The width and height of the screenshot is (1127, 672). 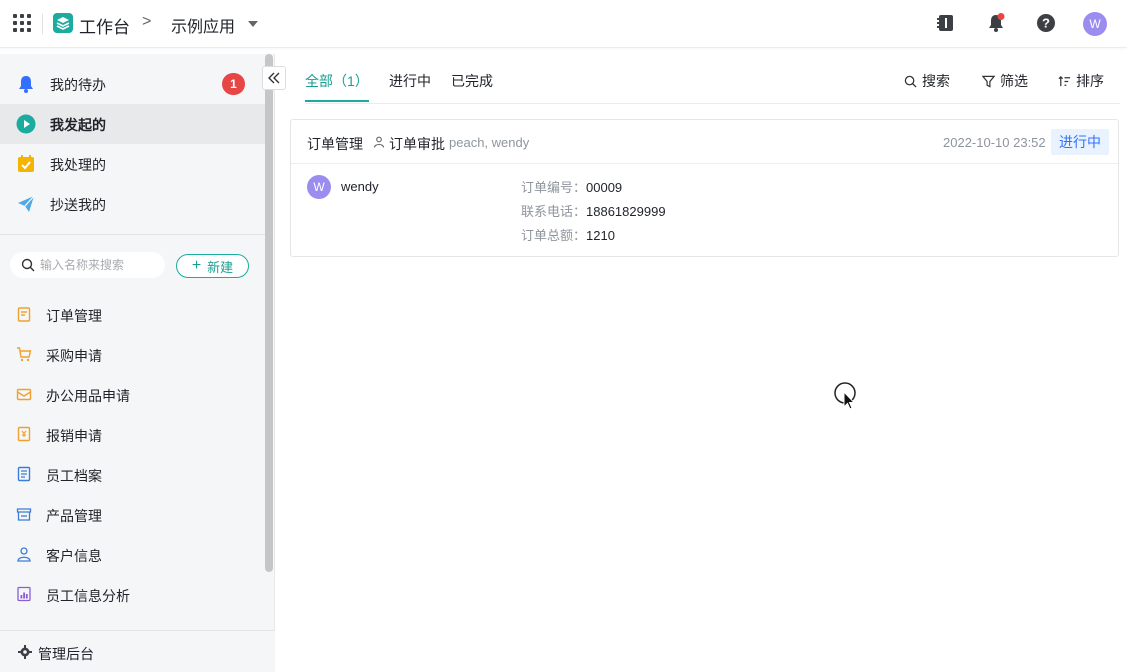 What do you see at coordinates (626, 211) in the screenshot?
I see `field-value: 18861829999` at bounding box center [626, 211].